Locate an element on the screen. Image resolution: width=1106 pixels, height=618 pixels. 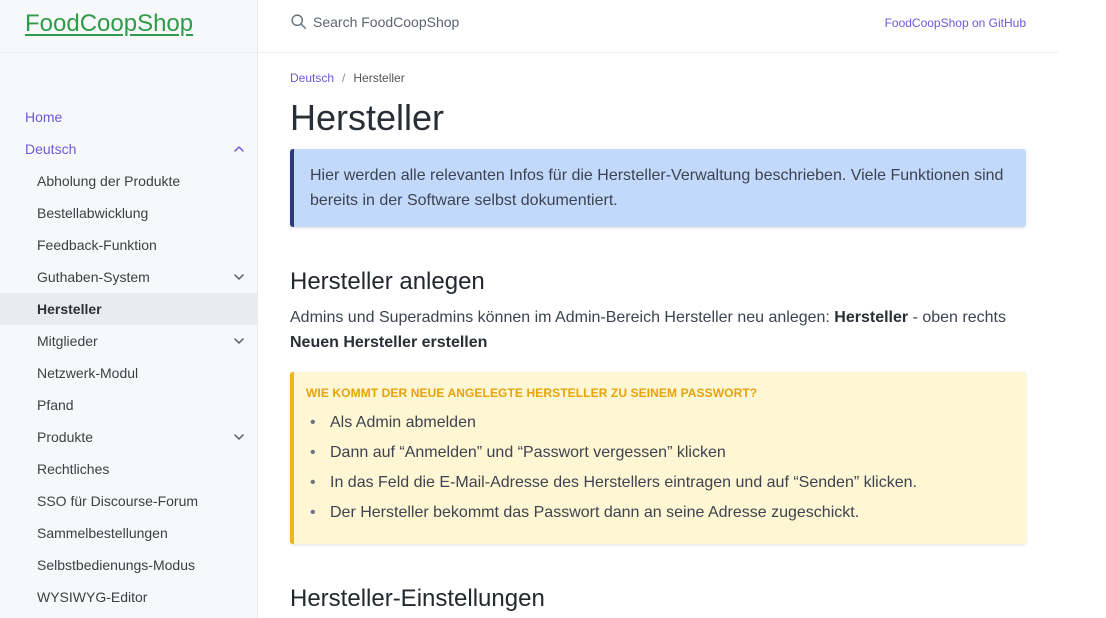
sidebar-item-bestellabwicklung: Bestellabwicklung is located at coordinates (129, 213).